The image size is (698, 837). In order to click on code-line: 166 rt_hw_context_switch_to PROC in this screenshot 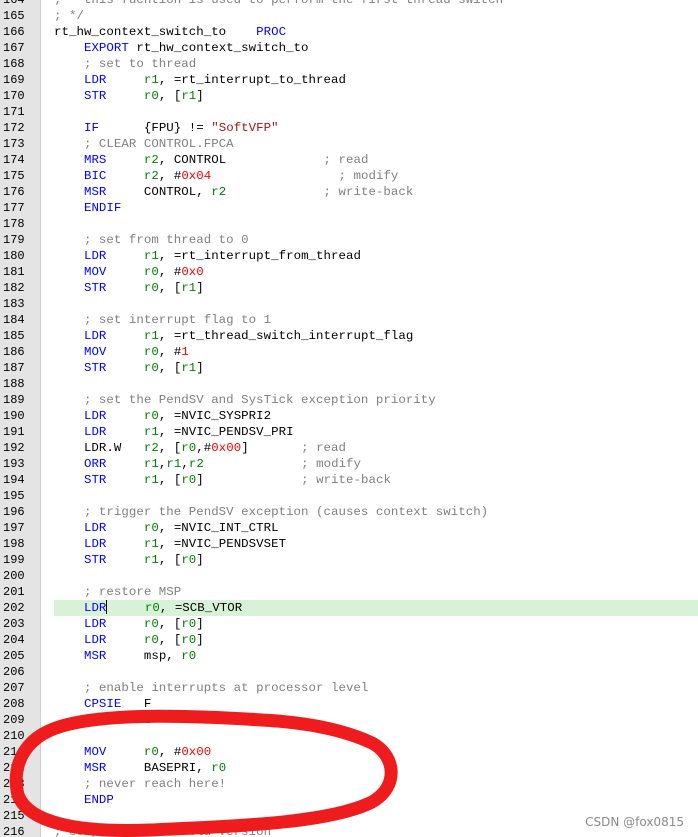, I will do `click(349, 32)`.